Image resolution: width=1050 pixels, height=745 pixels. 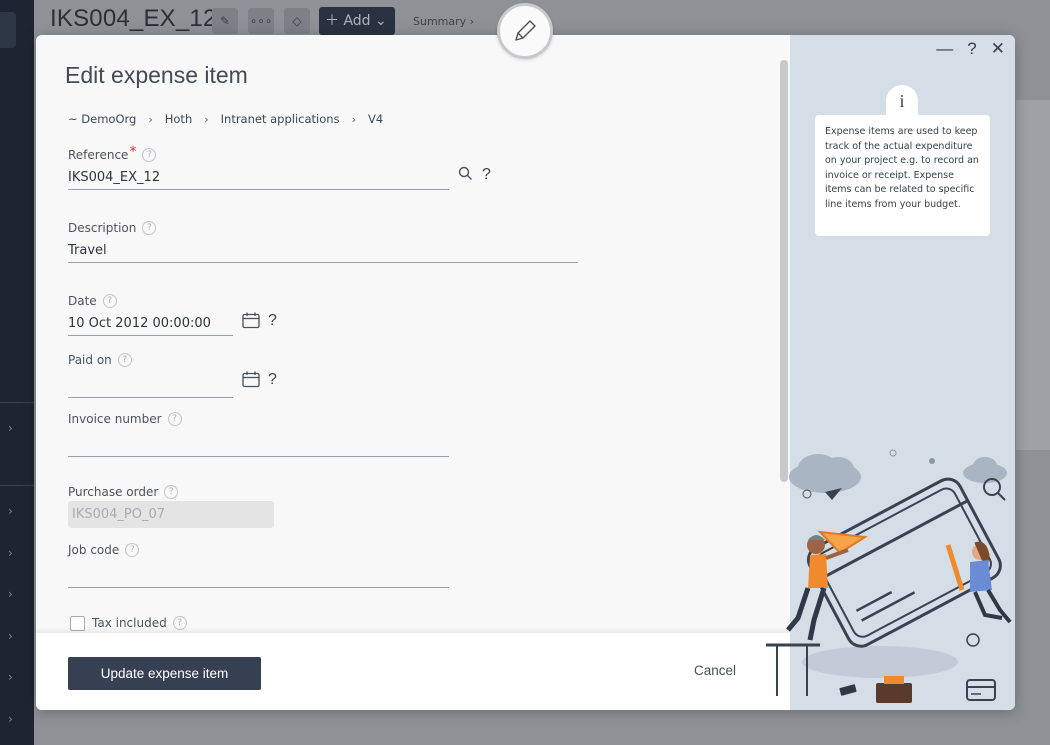 What do you see at coordinates (150, 325) in the screenshot?
I see `date-input: 10 Oct 2012 00:00:00` at bounding box center [150, 325].